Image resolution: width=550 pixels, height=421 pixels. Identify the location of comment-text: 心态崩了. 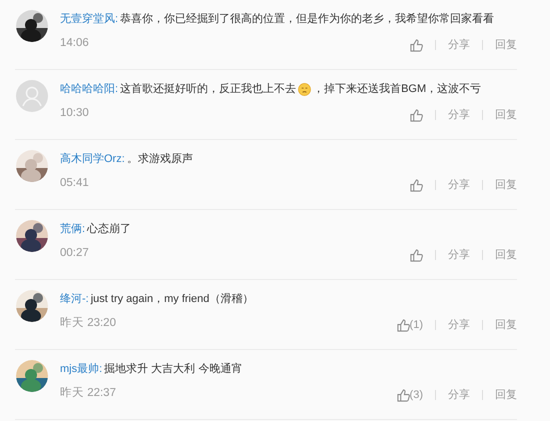
(109, 229).